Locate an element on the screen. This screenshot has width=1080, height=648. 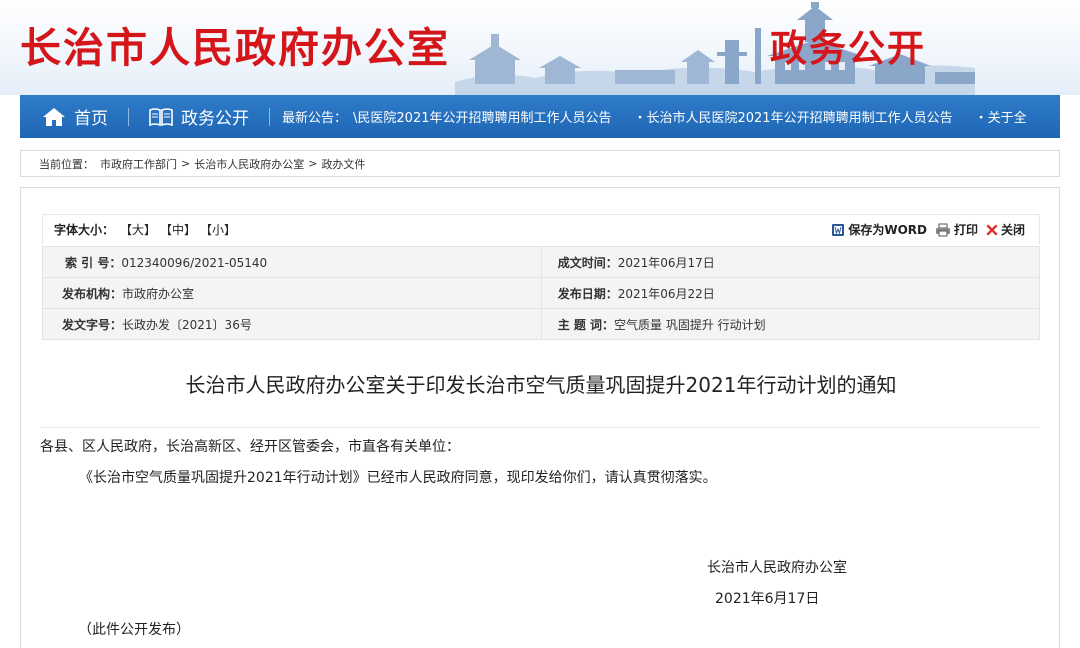
font-size-label: 字体大小： is located at coordinates (84, 230).